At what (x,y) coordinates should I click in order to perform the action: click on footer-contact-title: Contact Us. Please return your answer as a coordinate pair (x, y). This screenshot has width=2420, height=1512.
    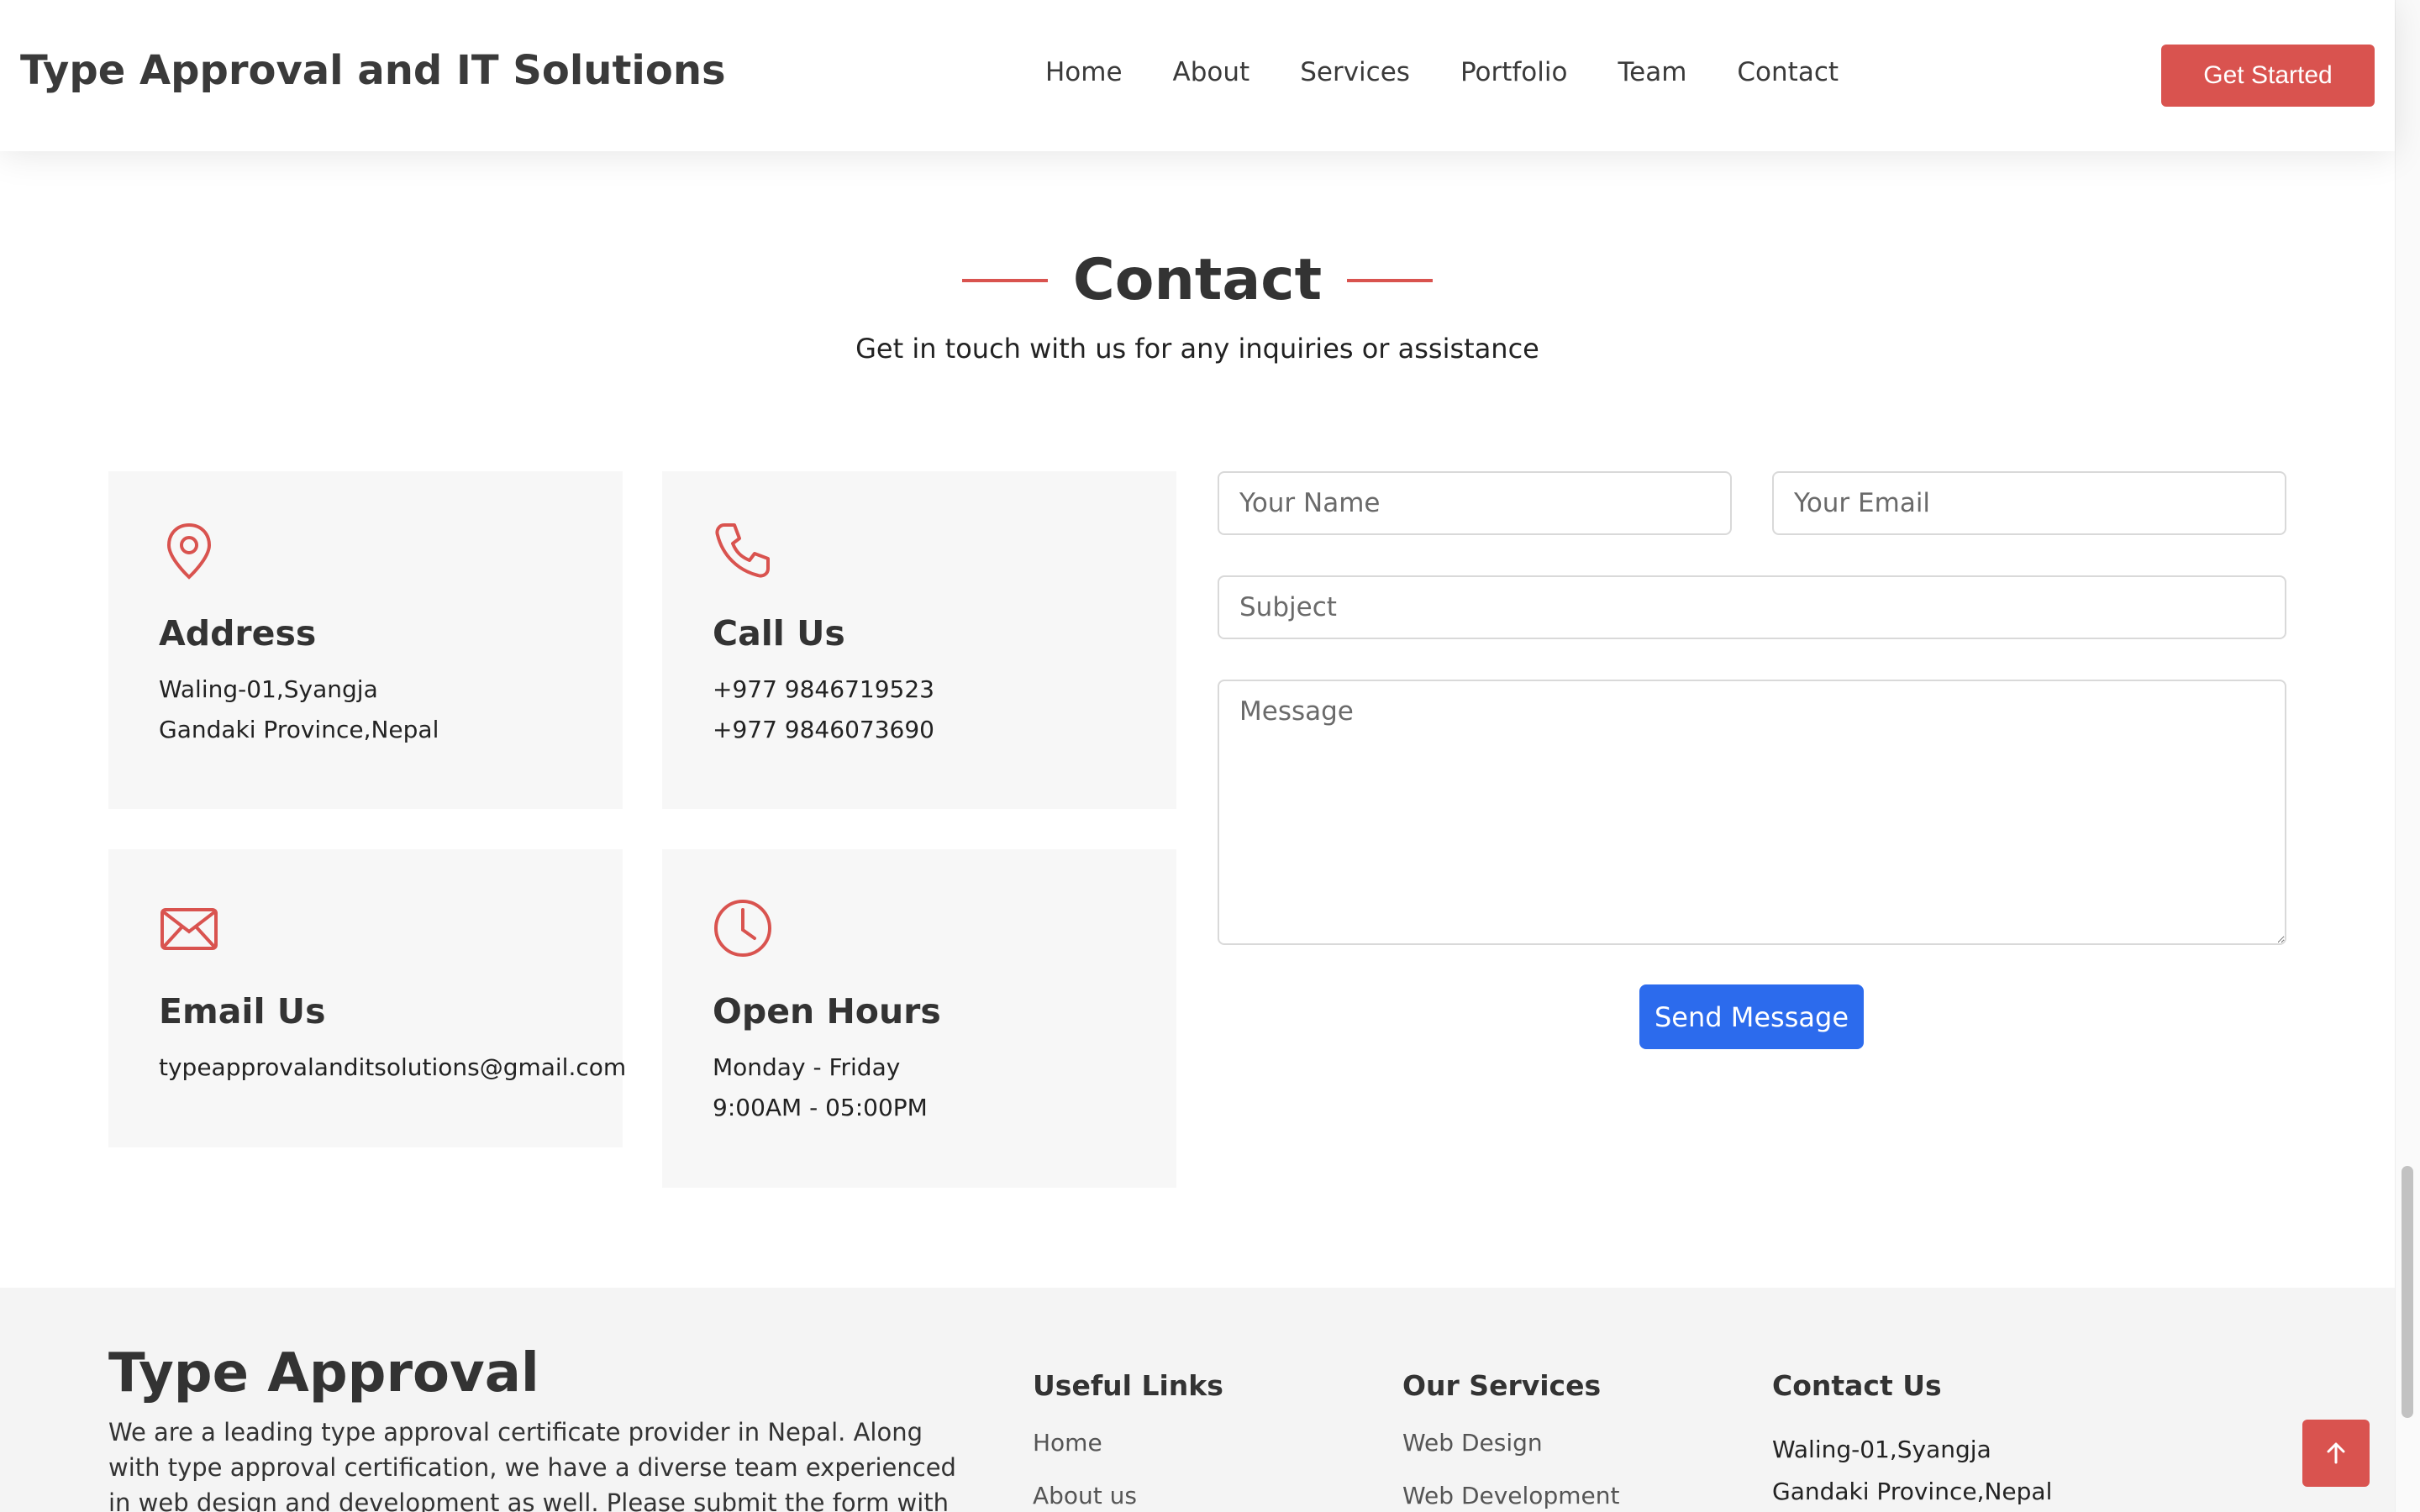
    Looking at the image, I should click on (1857, 1385).